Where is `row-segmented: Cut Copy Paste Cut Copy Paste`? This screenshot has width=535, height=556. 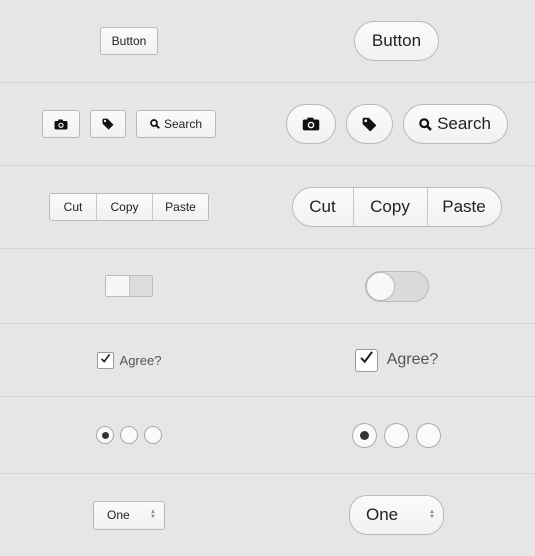
row-segmented: Cut Copy Paste Cut Copy Paste is located at coordinates (267, 207).